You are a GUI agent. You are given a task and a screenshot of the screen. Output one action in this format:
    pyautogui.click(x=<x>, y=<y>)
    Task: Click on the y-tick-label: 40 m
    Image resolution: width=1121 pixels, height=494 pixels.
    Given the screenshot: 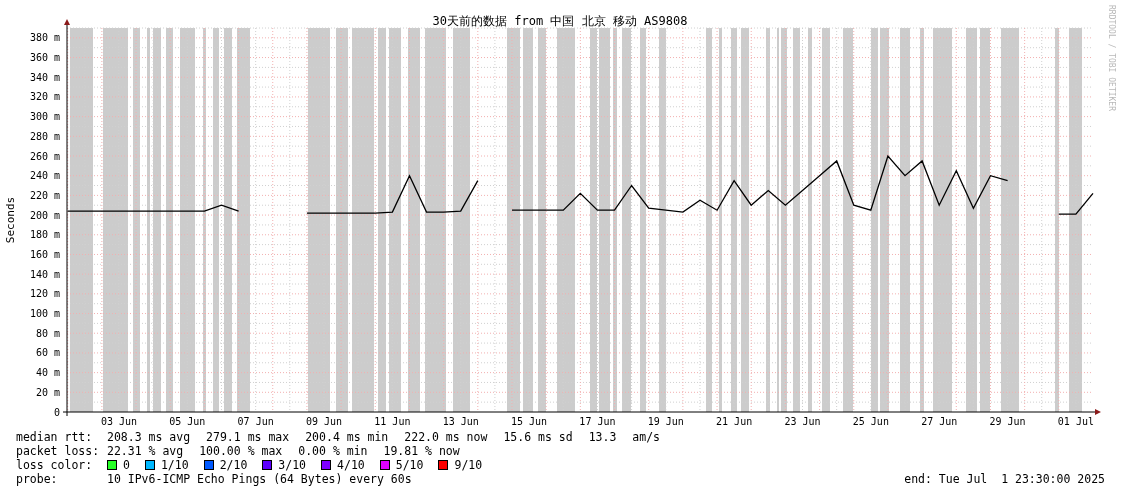 What is the action you would take?
    pyautogui.click(x=47, y=373)
    